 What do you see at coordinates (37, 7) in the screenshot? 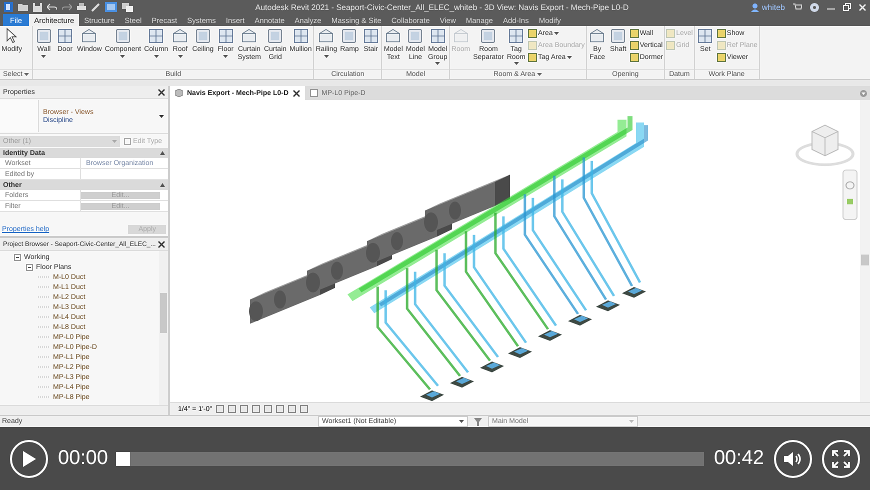
I see `save-icon` at bounding box center [37, 7].